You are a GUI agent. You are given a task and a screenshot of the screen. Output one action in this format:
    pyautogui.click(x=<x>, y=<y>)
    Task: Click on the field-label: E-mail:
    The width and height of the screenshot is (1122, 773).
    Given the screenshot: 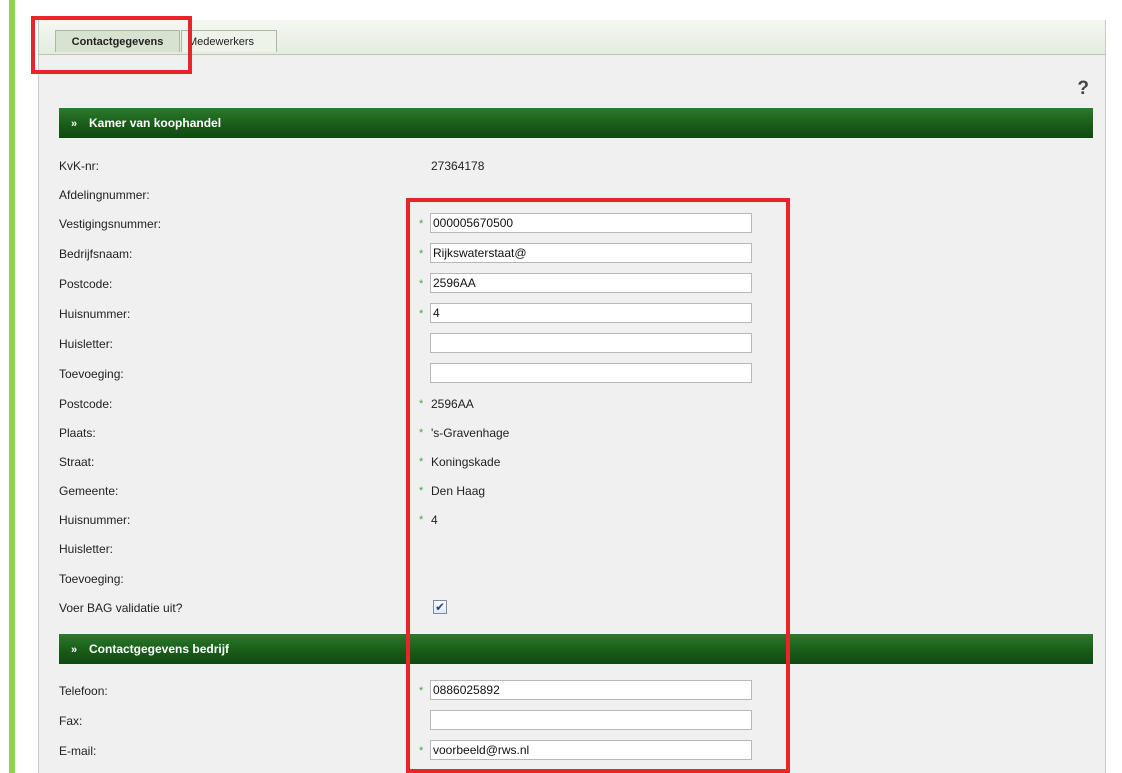 What is the action you would take?
    pyautogui.click(x=78, y=751)
    